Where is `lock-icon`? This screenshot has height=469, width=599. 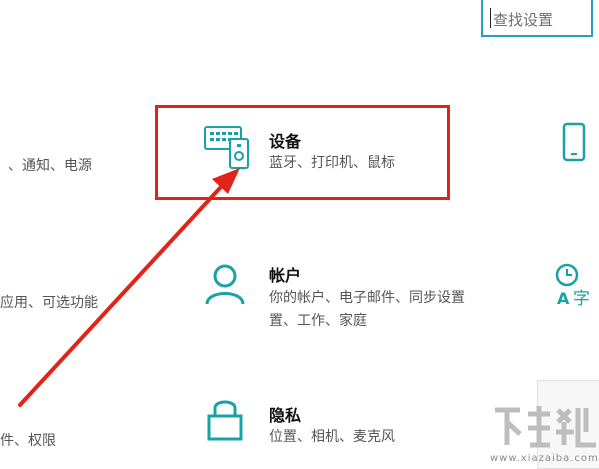 lock-icon is located at coordinates (225, 420).